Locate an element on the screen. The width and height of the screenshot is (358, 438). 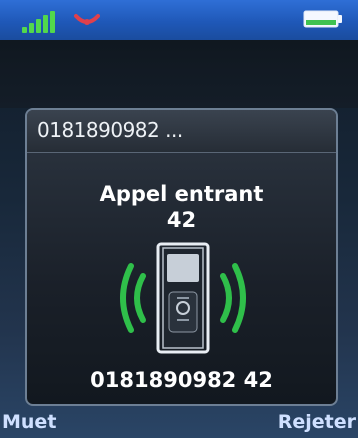
ringer-icon is located at coordinates (87, 19).